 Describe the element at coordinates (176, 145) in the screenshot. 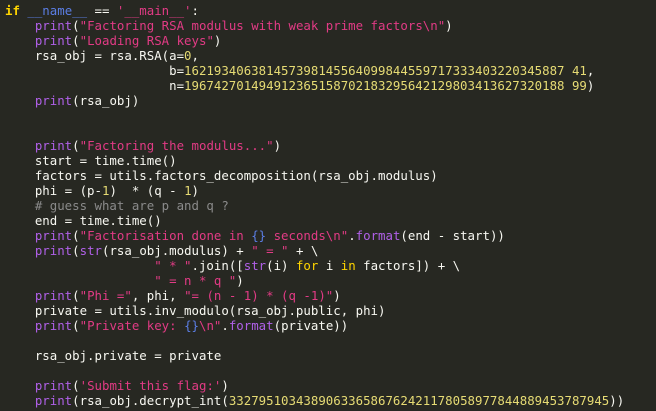

I see `code-token: "Factoring the modulus..."` at that location.